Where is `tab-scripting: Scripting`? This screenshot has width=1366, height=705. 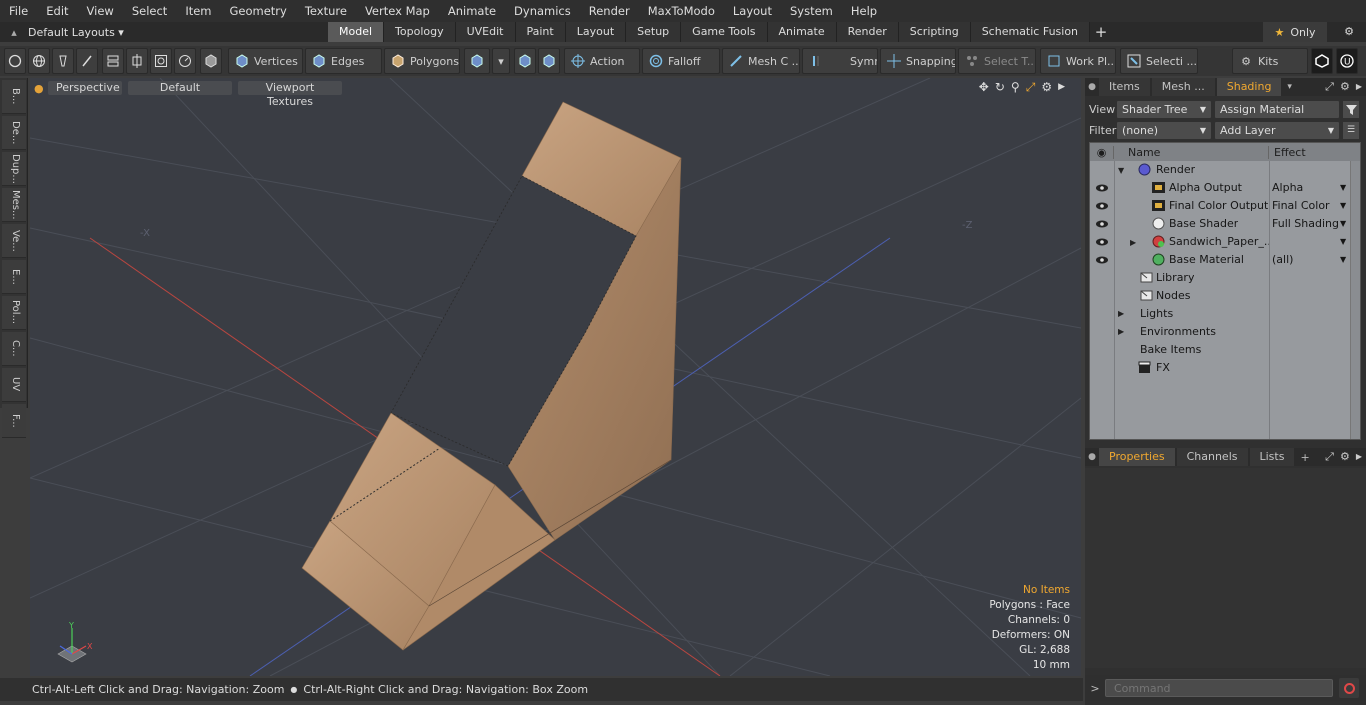
tab-scripting: Scripting is located at coordinates (934, 32).